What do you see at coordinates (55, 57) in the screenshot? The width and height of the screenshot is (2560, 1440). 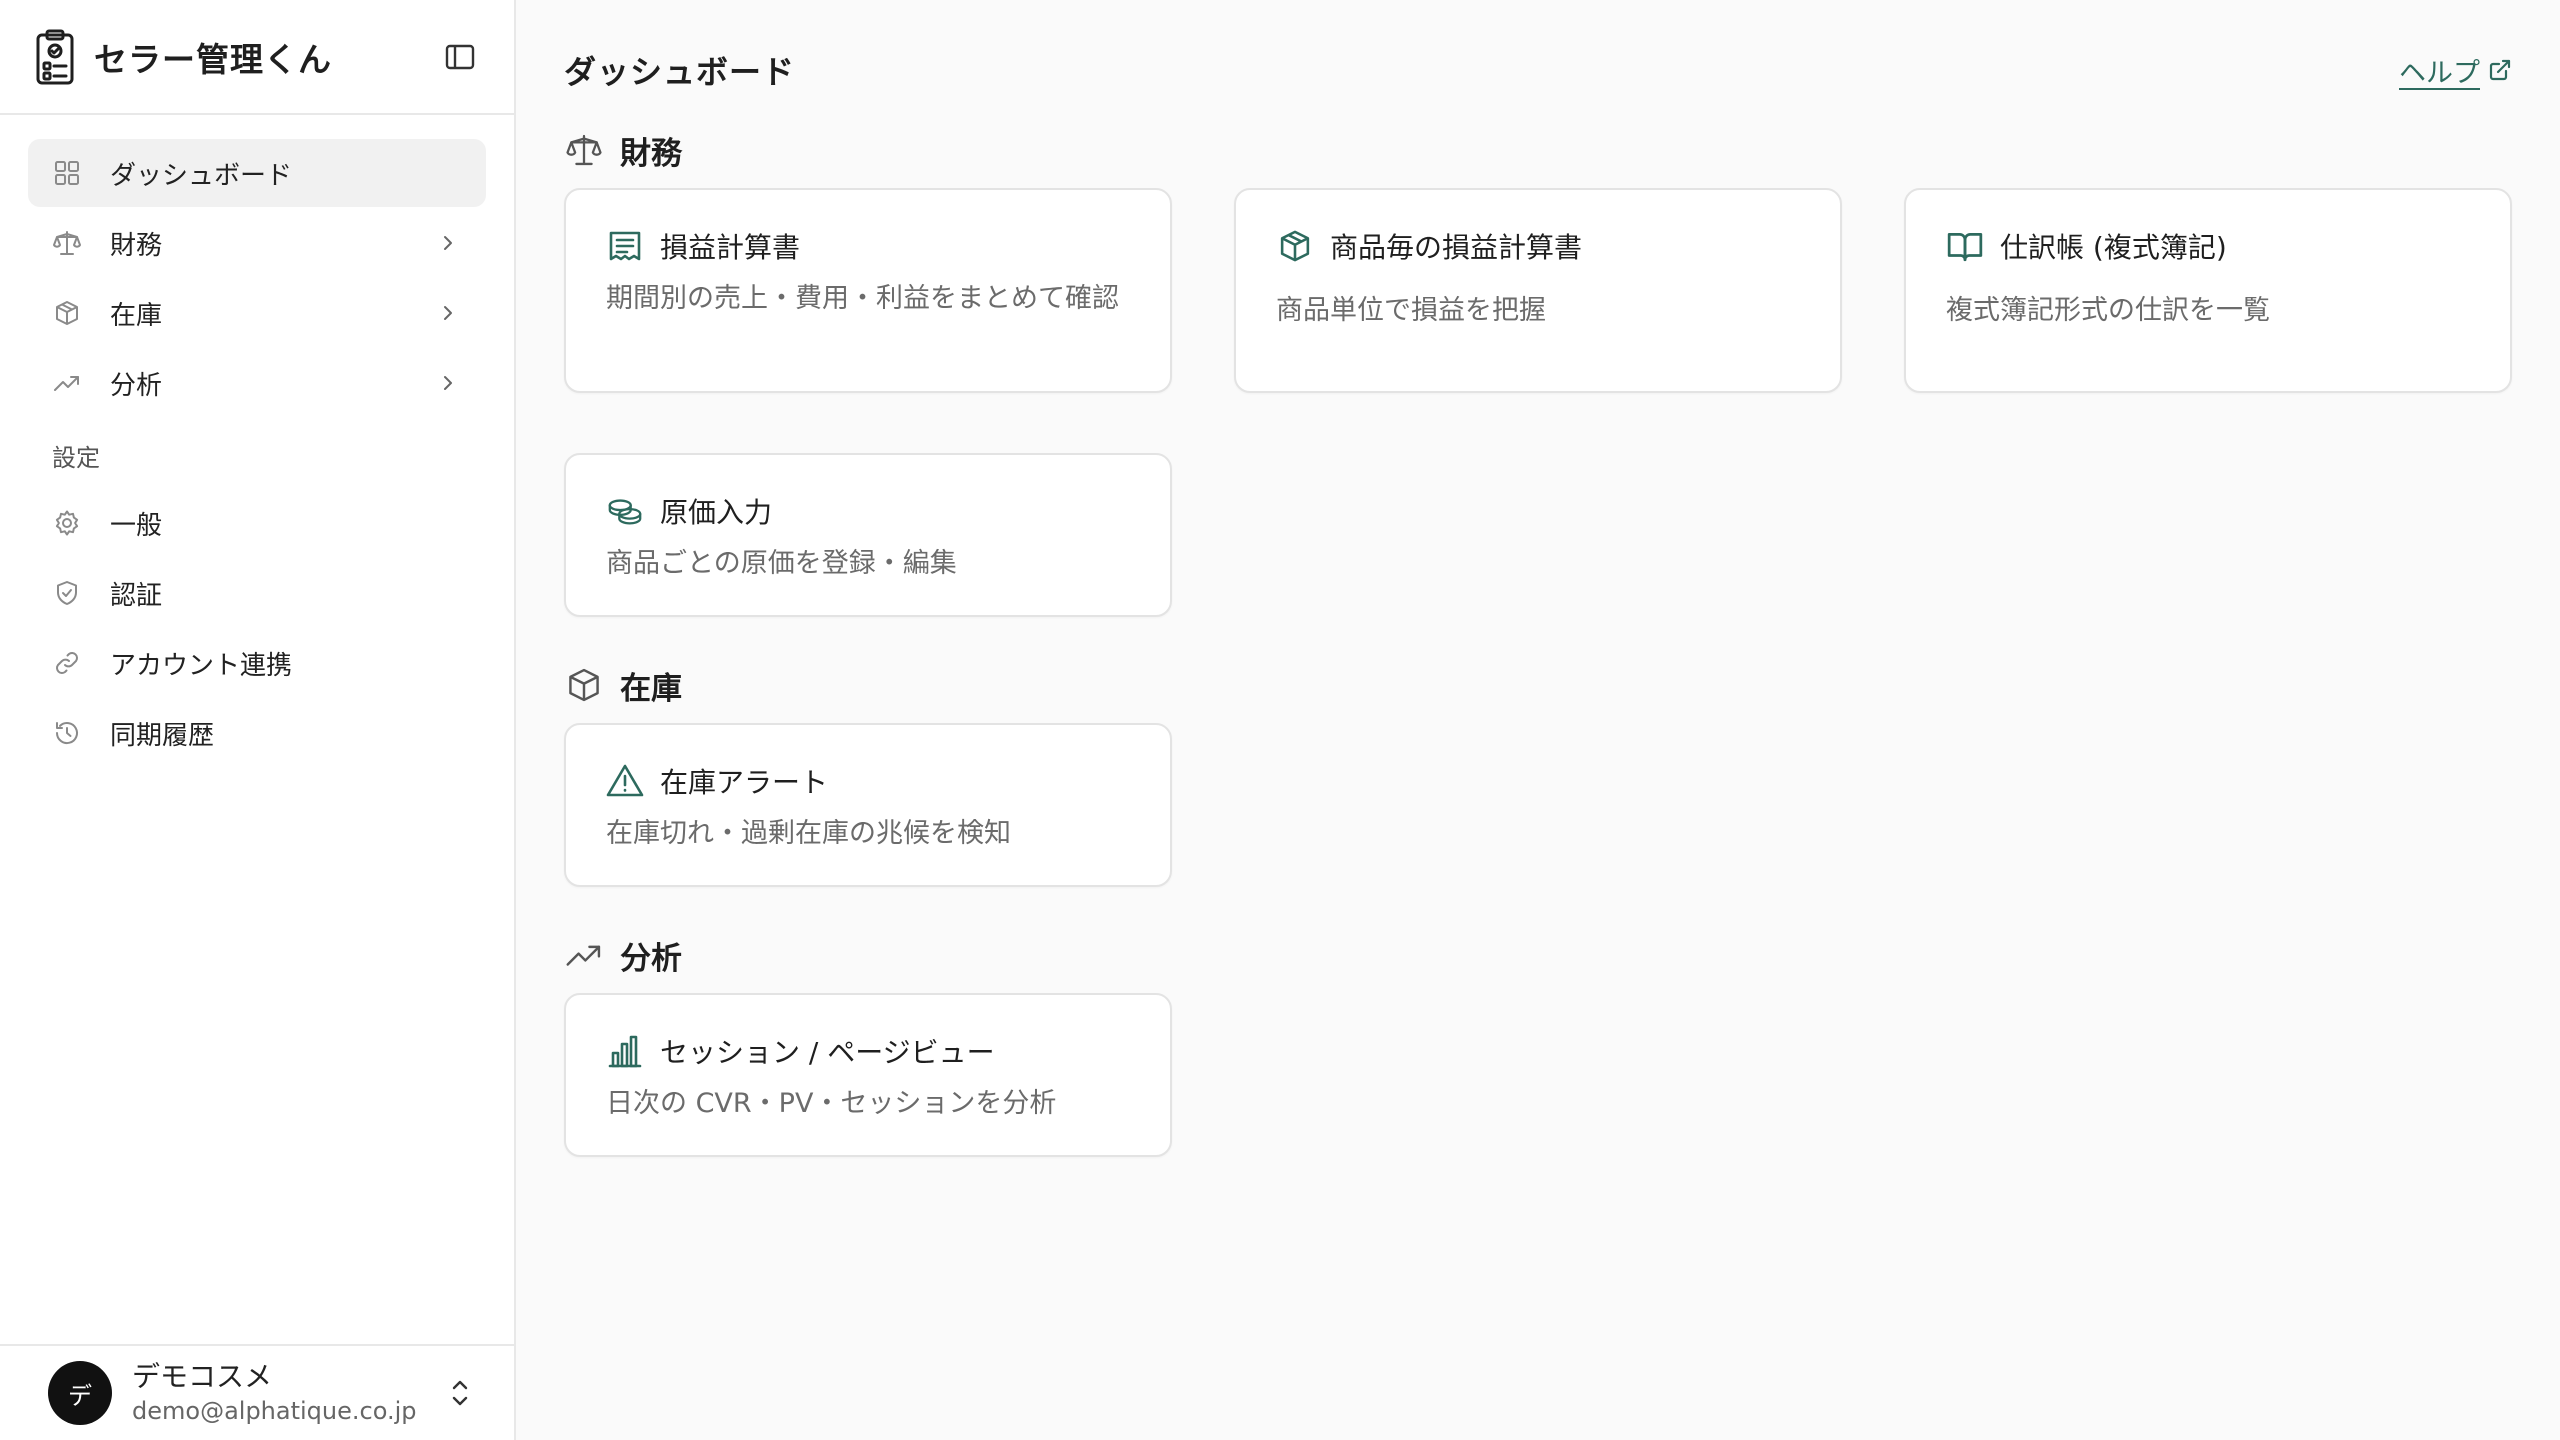 I see `clipboard-logo-icon` at bounding box center [55, 57].